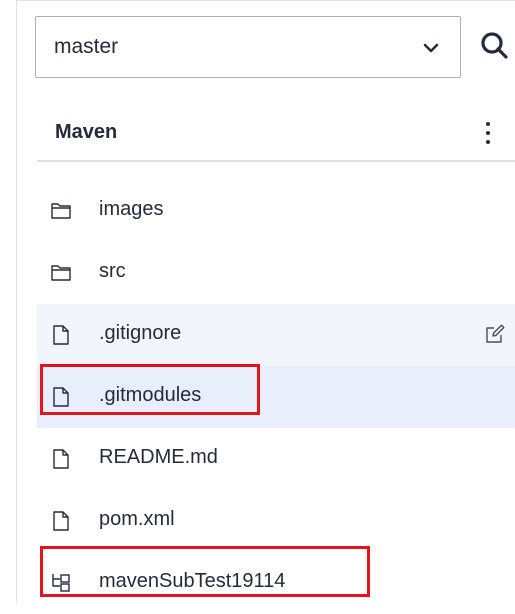 The height and width of the screenshot is (614, 515). I want to click on file-row-gitignore: .gitignore, so click(276, 335).